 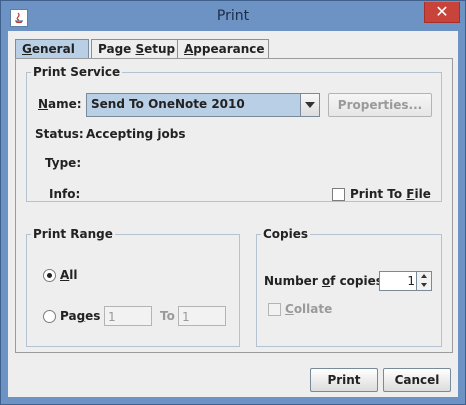 I want to click on to-label: To, so click(x=167, y=316).